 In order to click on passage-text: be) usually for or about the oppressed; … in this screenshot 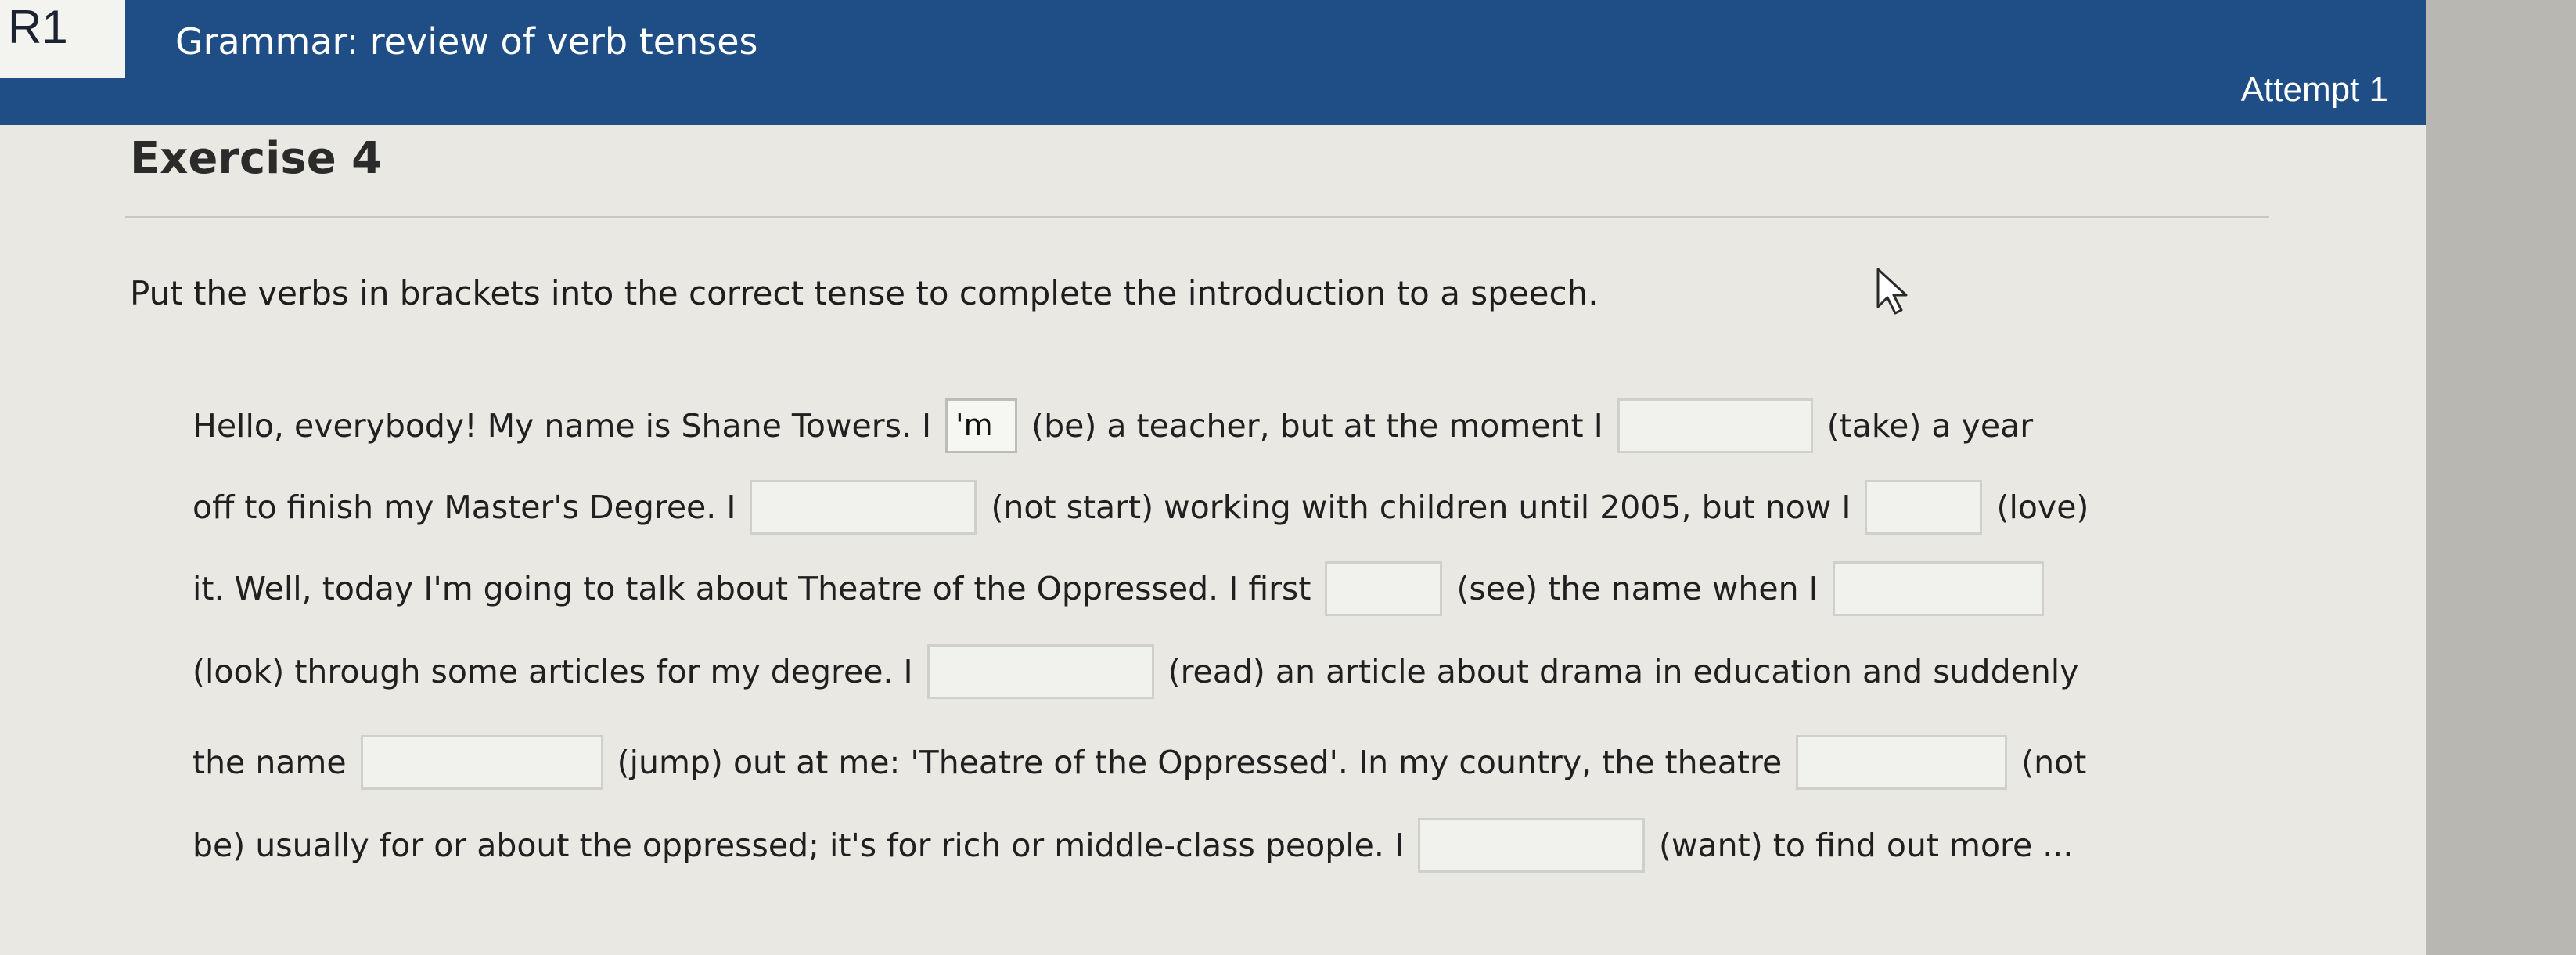, I will do `click(799, 845)`.